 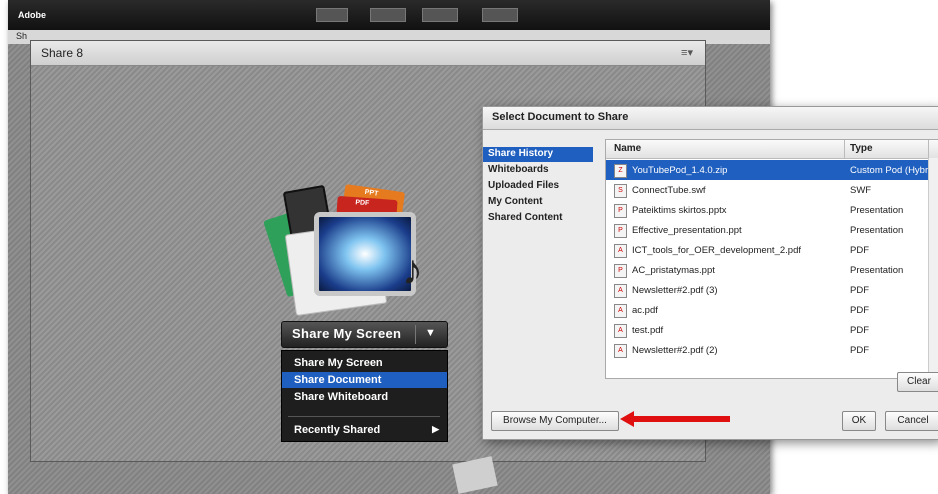 I want to click on swf-icon: S, so click(x=620, y=191).